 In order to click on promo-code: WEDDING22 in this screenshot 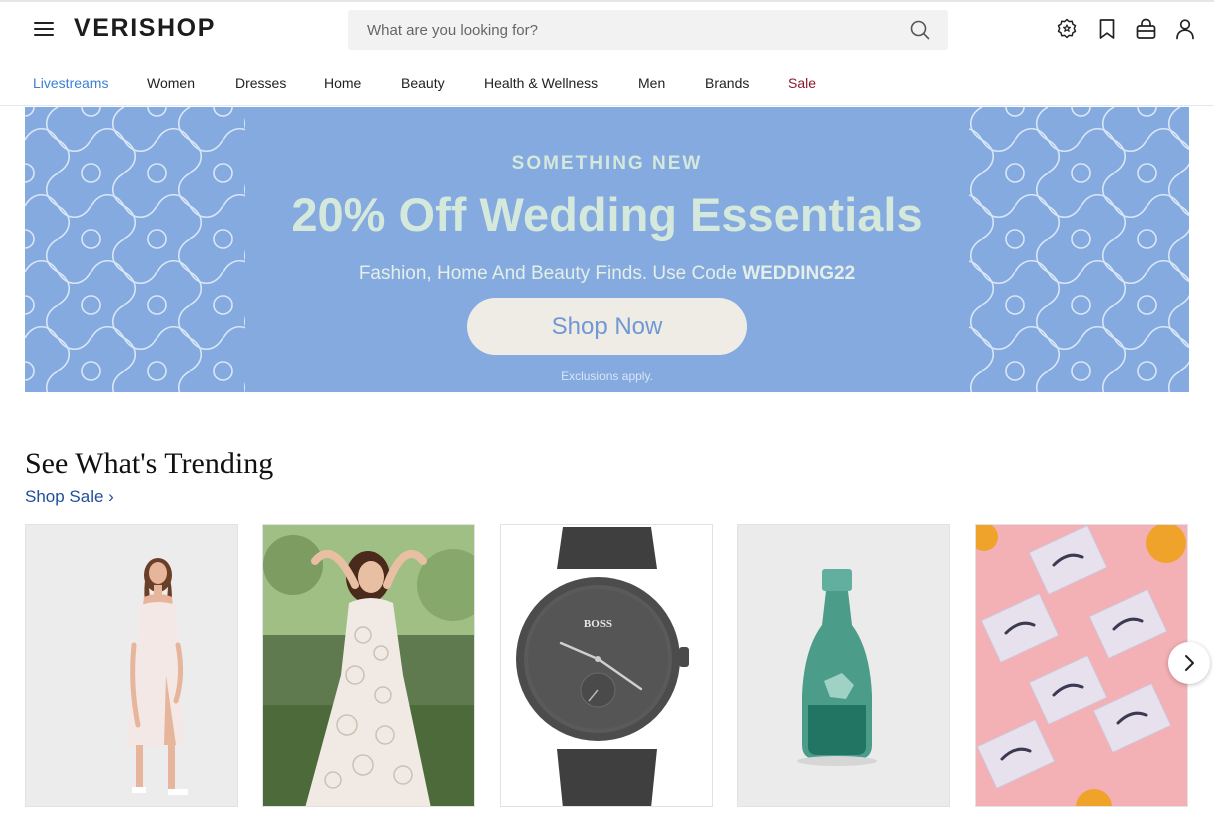, I will do `click(799, 273)`.